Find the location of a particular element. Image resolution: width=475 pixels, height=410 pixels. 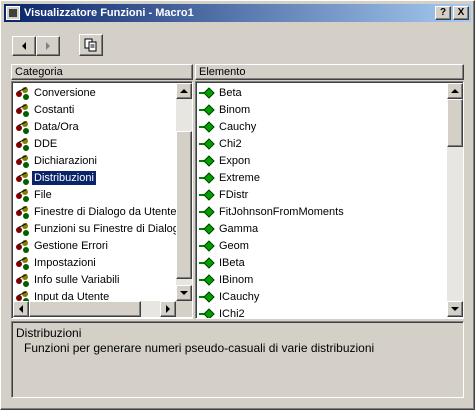

copy-button is located at coordinates (91, 45).